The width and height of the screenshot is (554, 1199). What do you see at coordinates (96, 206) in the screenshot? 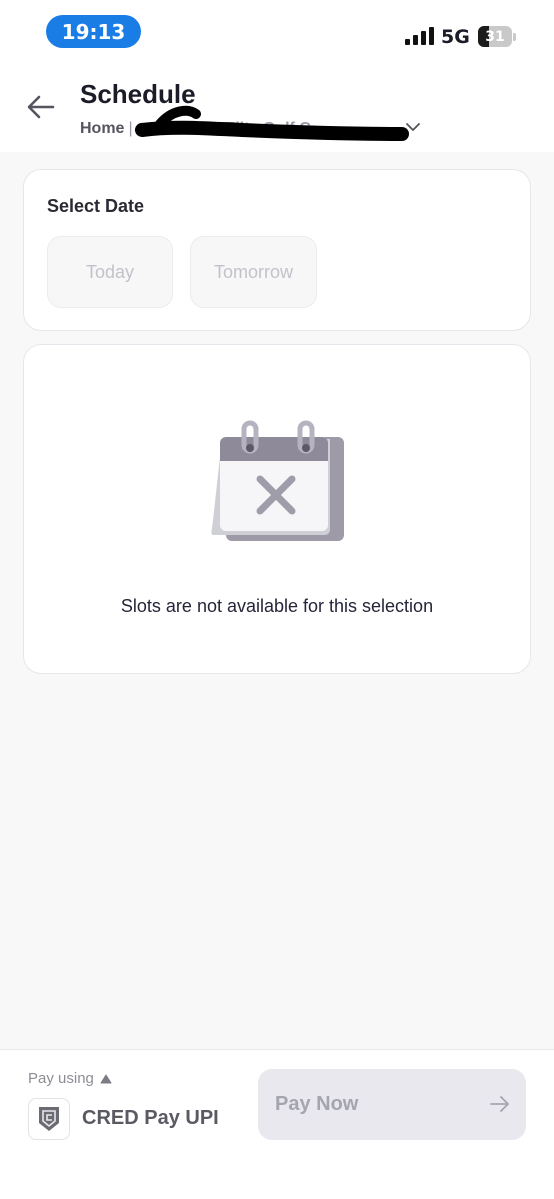
I see `select-date-title: Select Date` at bounding box center [96, 206].